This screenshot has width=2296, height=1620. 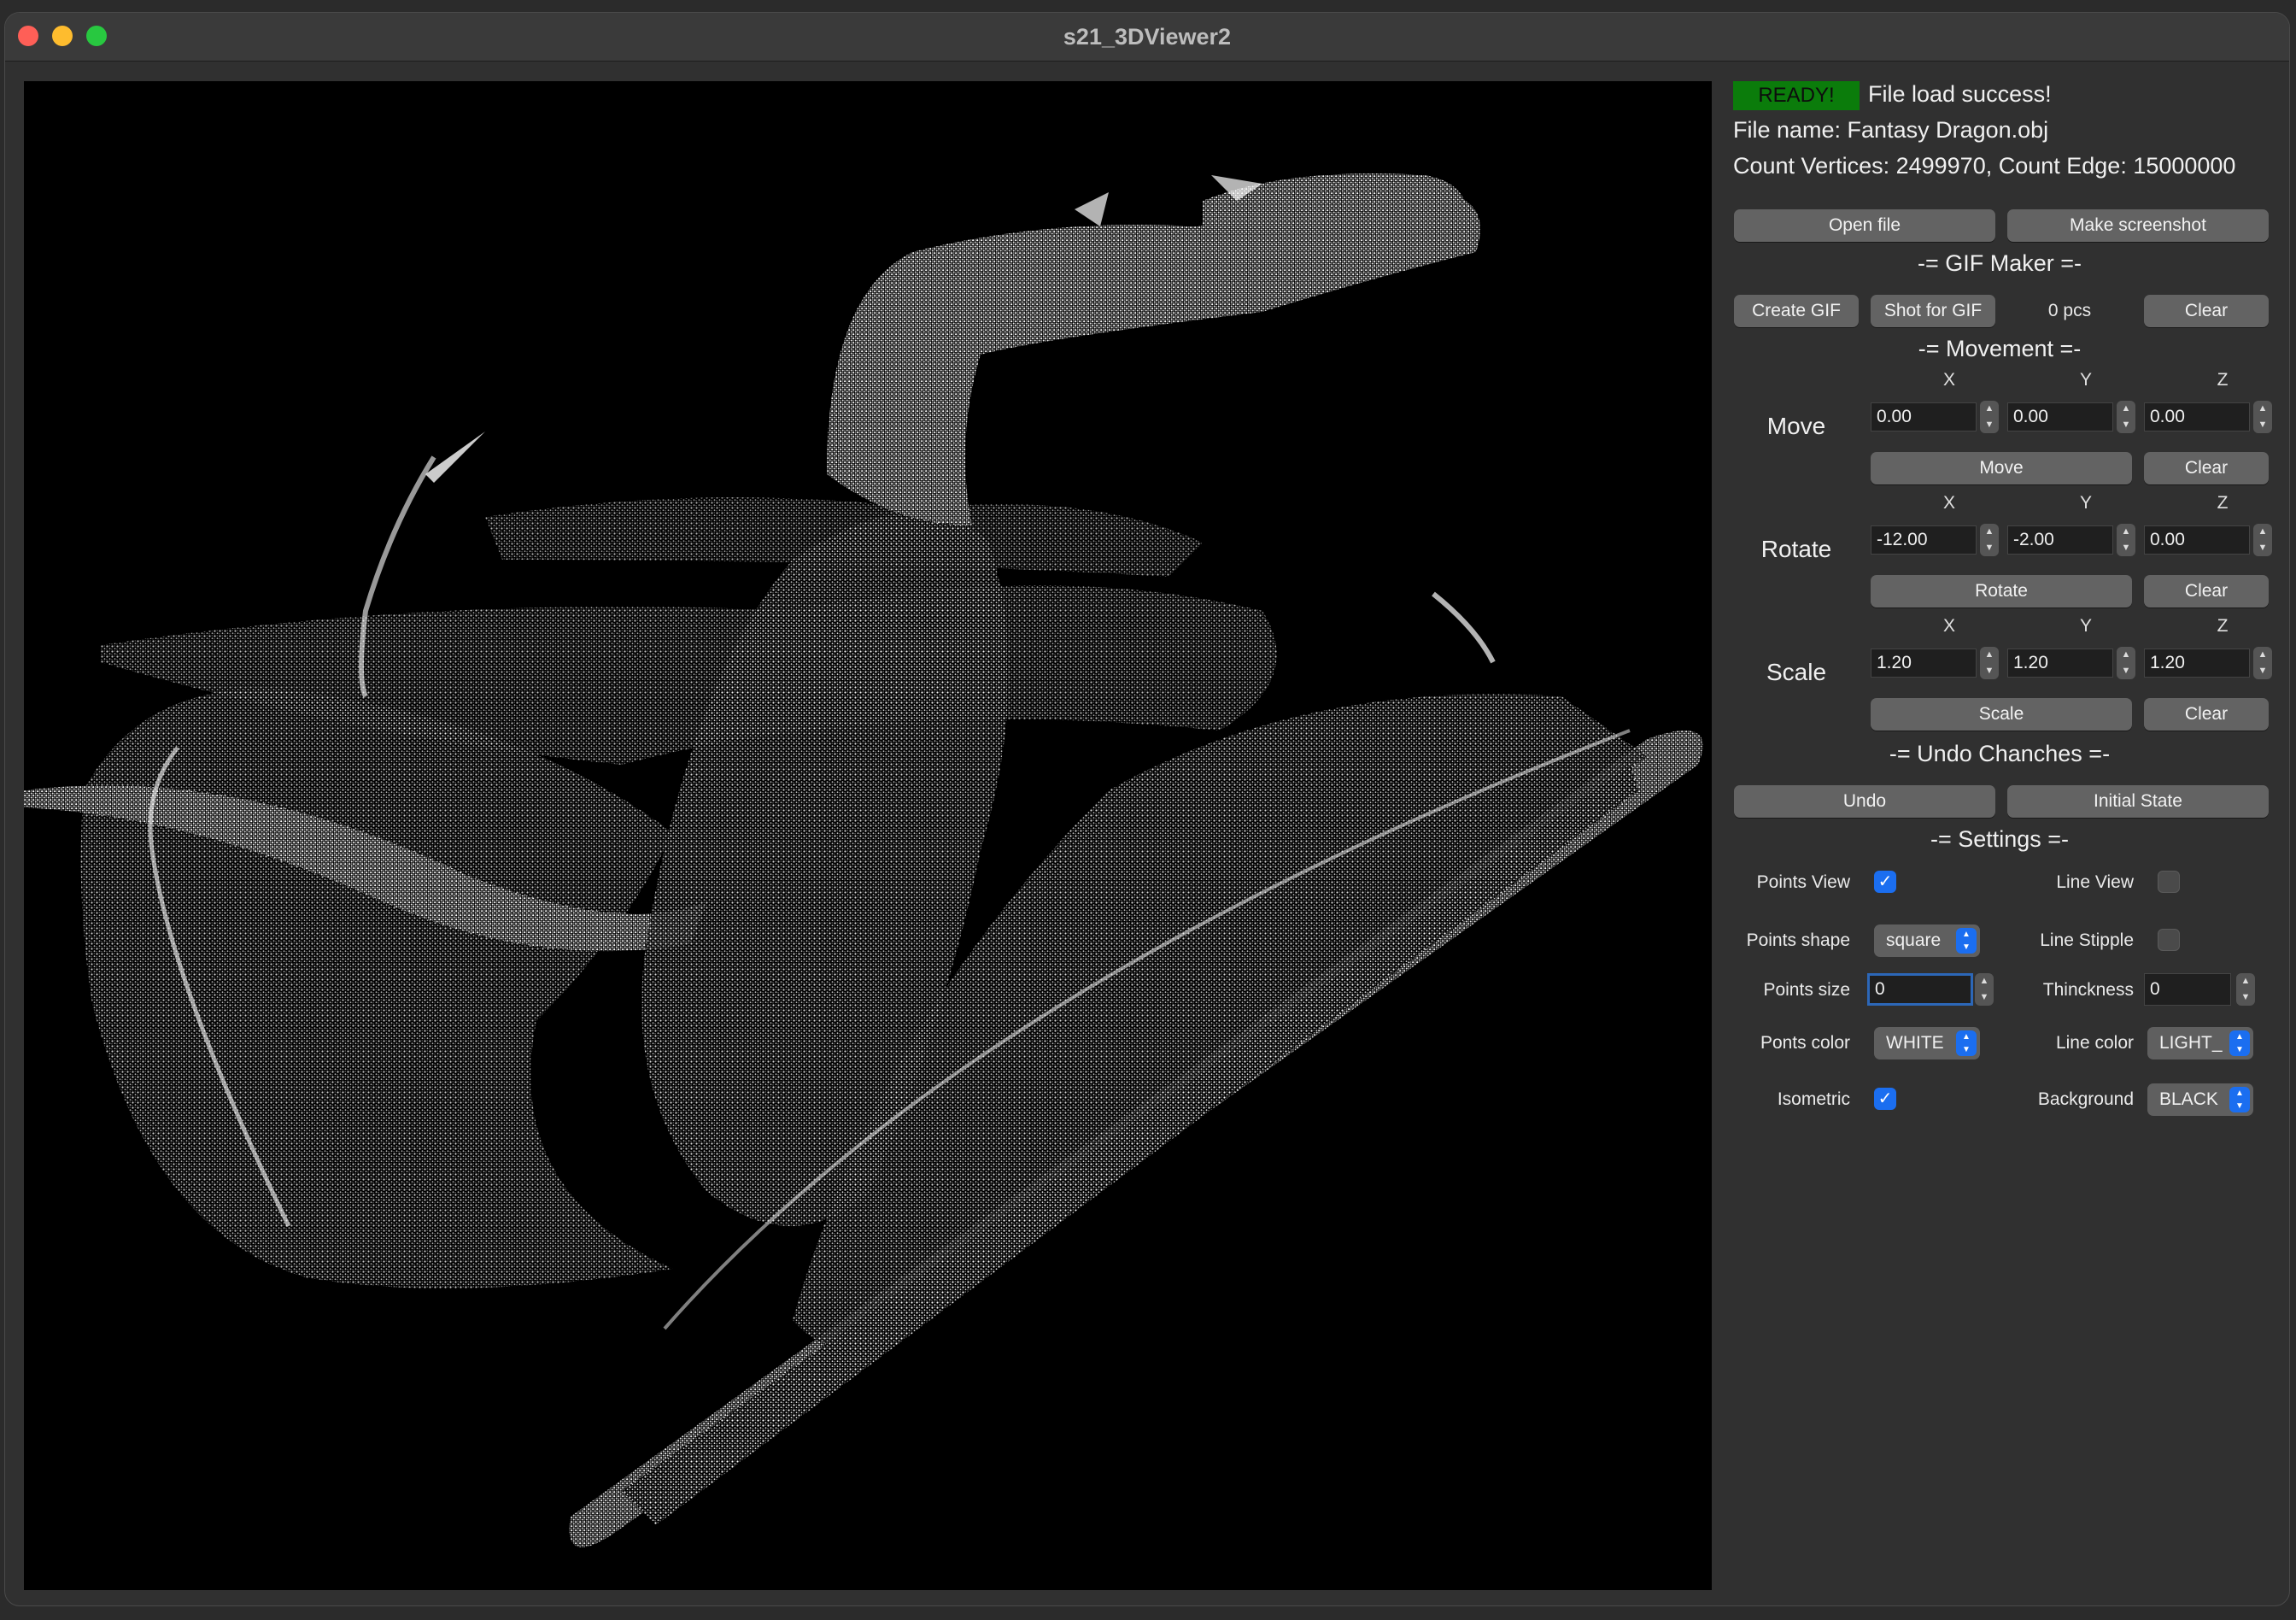 What do you see at coordinates (2000, 348) in the screenshot?
I see `movement-heading: -= Movement =-` at bounding box center [2000, 348].